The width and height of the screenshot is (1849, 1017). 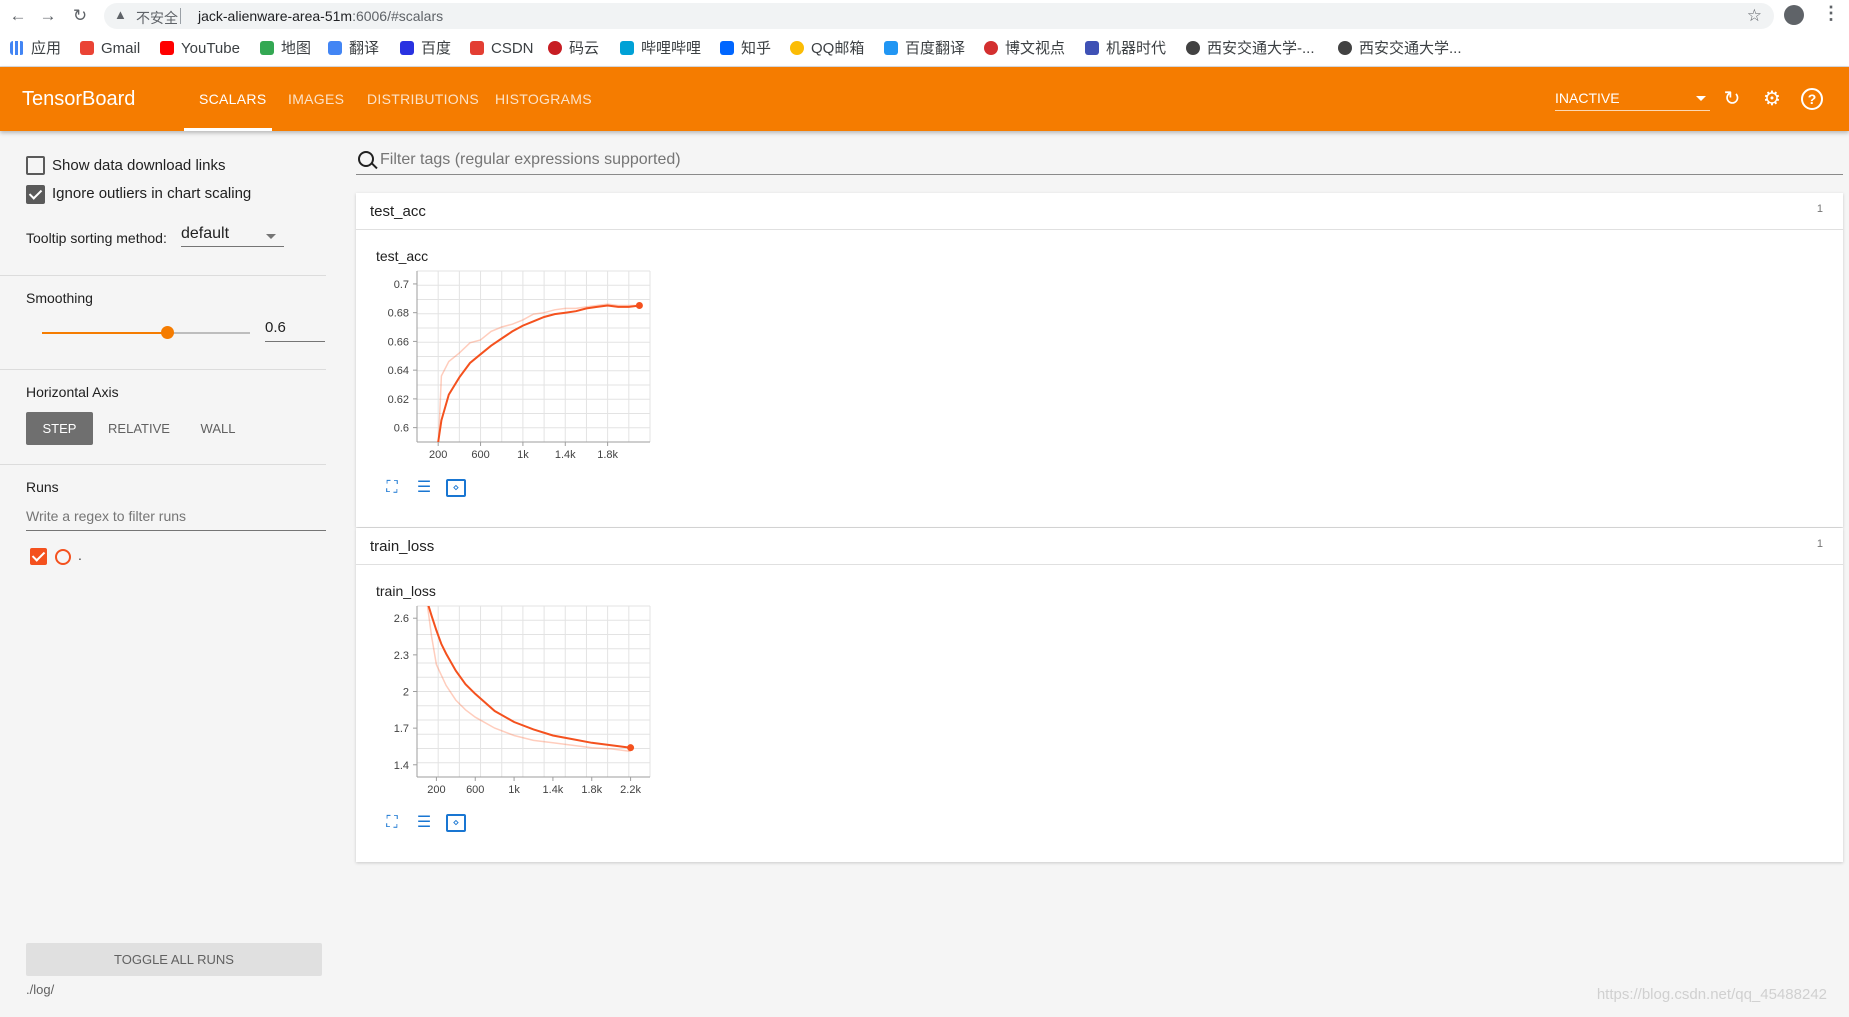 I want to click on series-line-smoothed, so click(x=529, y=677).